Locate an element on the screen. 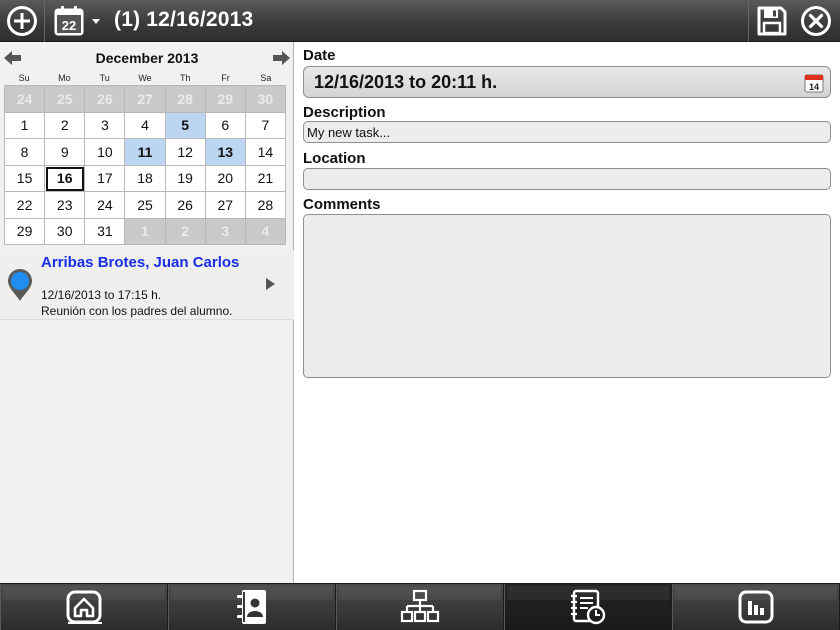 This screenshot has height=630, width=840. chevron-down-icon is located at coordinates (96, 21).